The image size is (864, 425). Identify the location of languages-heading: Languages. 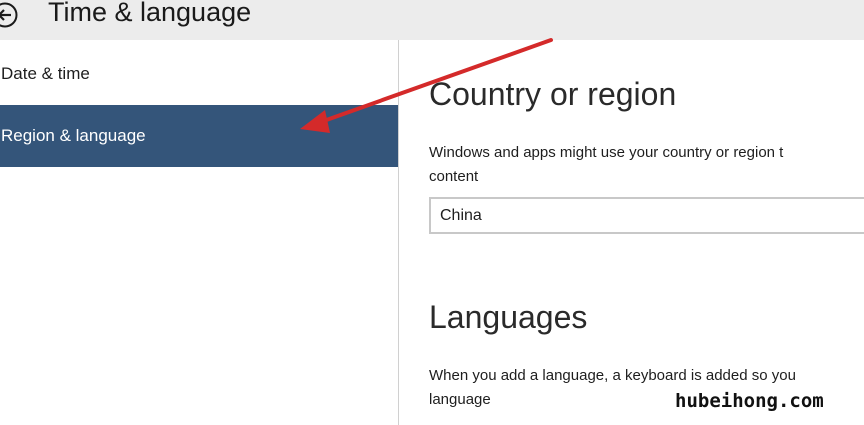
(508, 317).